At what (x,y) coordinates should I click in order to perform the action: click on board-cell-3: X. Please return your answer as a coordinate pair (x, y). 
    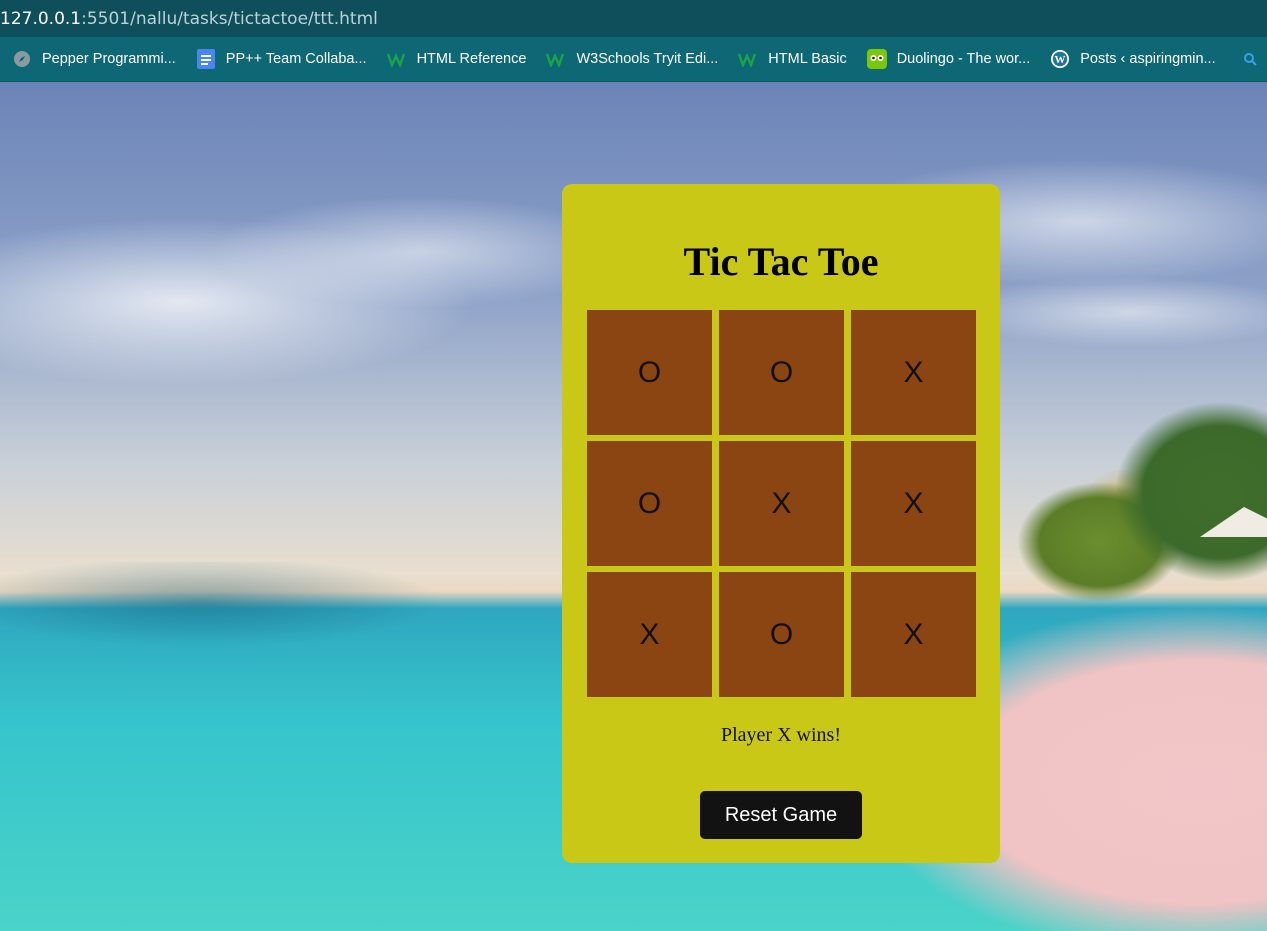
    Looking at the image, I should click on (913, 372).